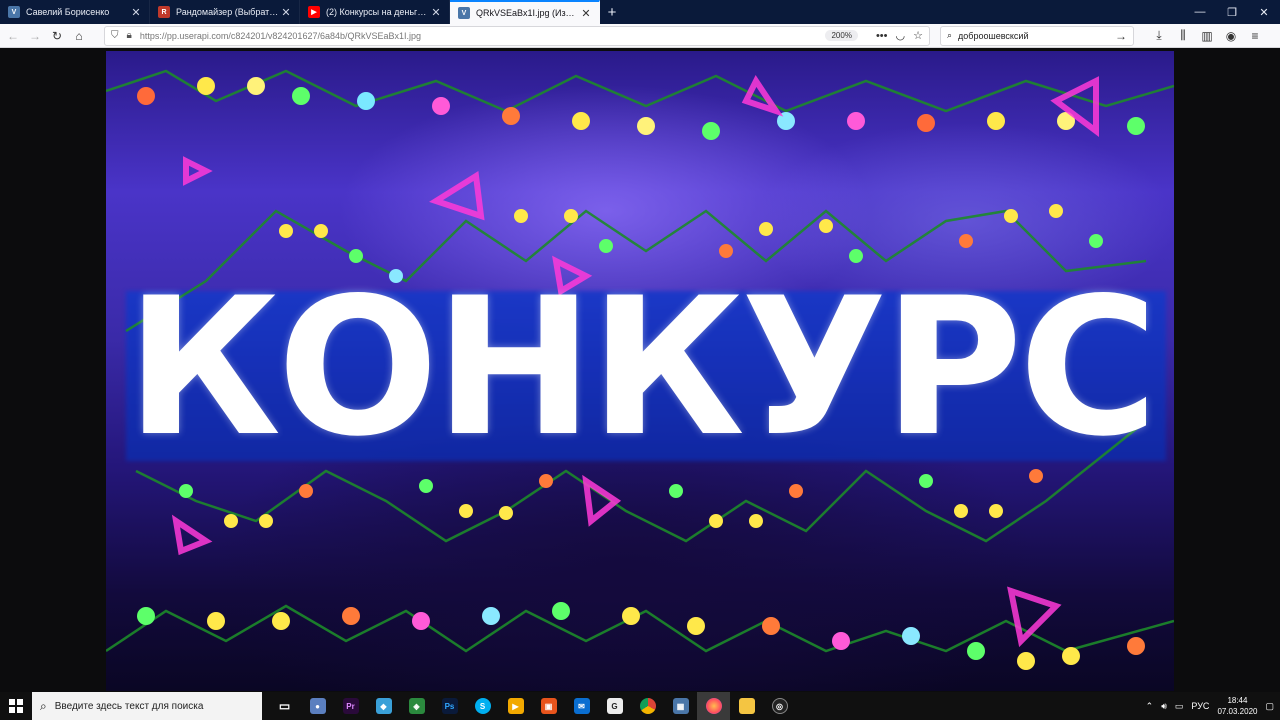 Image resolution: width=1280 pixels, height=720 pixels. Describe the element at coordinates (548, 706) in the screenshot. I see `app-icon-8: ▣` at that location.